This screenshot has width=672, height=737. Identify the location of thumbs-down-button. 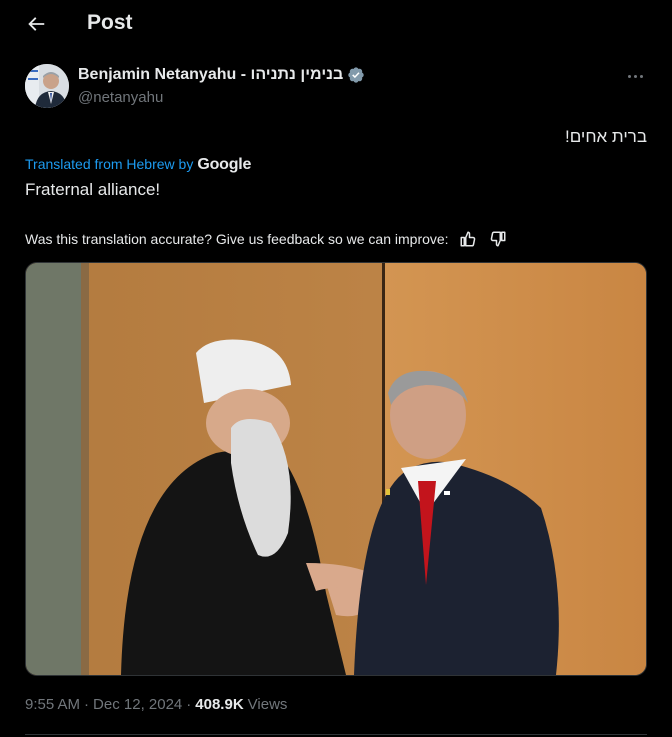
(498, 239).